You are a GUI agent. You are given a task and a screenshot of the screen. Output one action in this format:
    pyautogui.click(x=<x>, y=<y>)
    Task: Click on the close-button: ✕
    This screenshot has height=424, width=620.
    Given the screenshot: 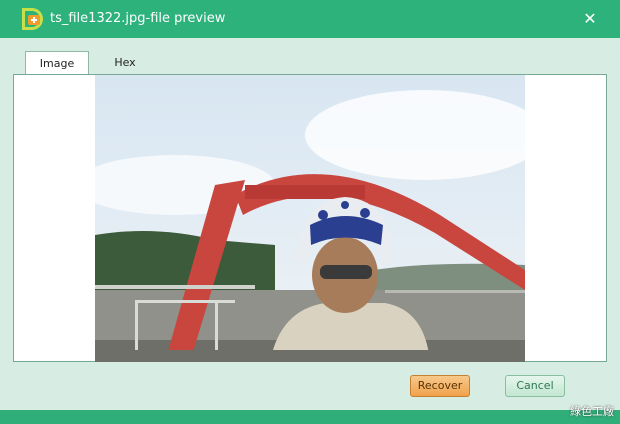 What is the action you would take?
    pyautogui.click(x=590, y=19)
    